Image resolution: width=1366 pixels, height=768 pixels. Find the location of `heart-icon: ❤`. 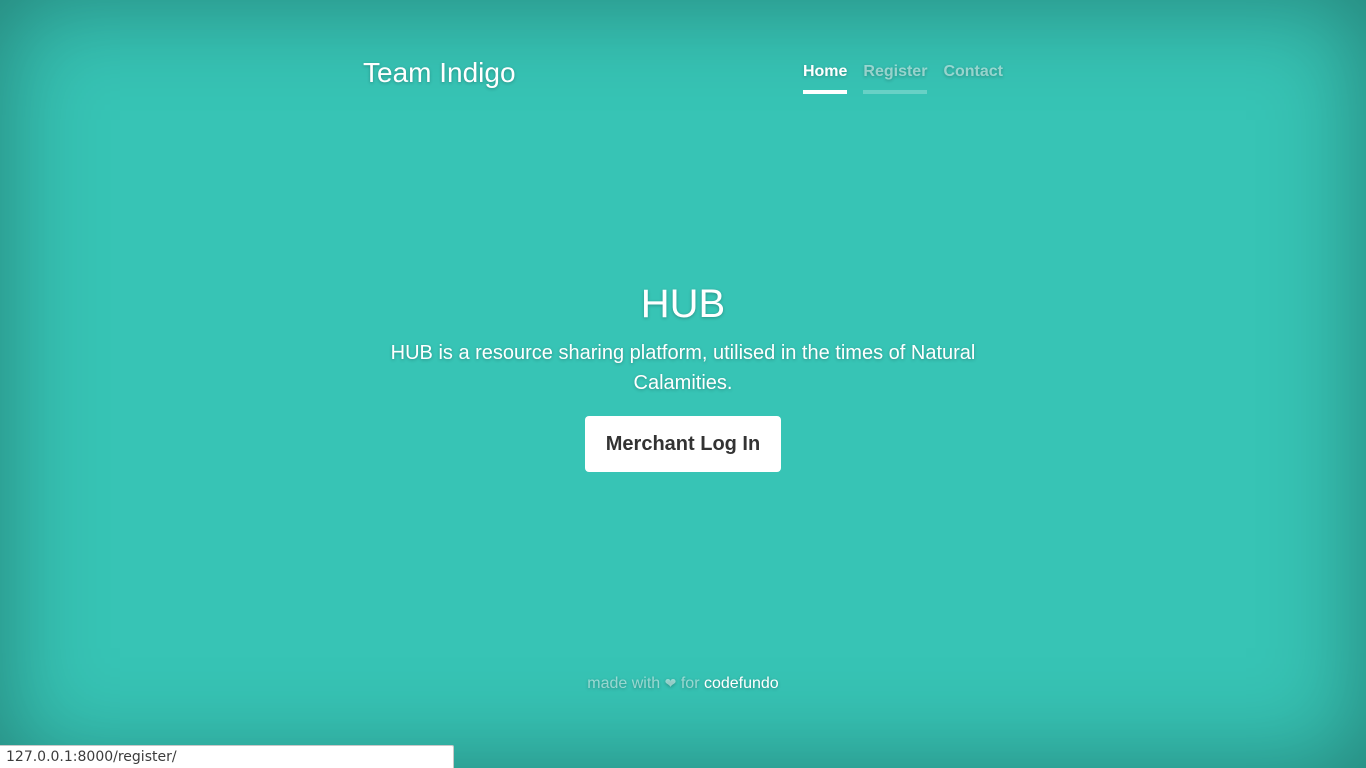

heart-icon: ❤ is located at coordinates (670, 684).